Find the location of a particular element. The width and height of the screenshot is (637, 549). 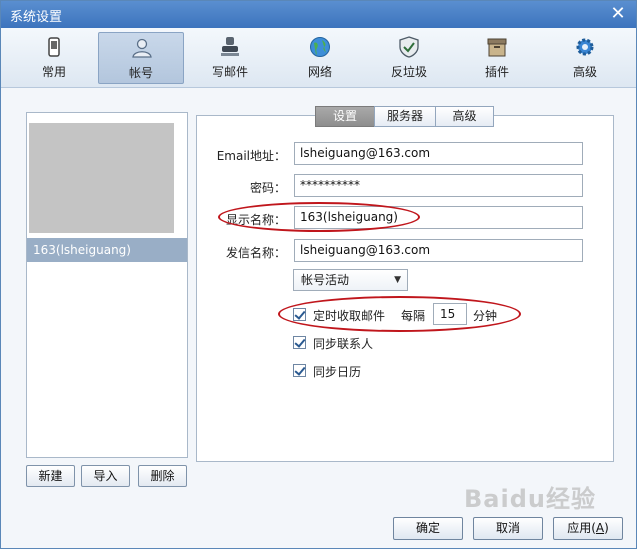

toolbar-item-antispam: 反垃圾 is located at coordinates (409, 58).